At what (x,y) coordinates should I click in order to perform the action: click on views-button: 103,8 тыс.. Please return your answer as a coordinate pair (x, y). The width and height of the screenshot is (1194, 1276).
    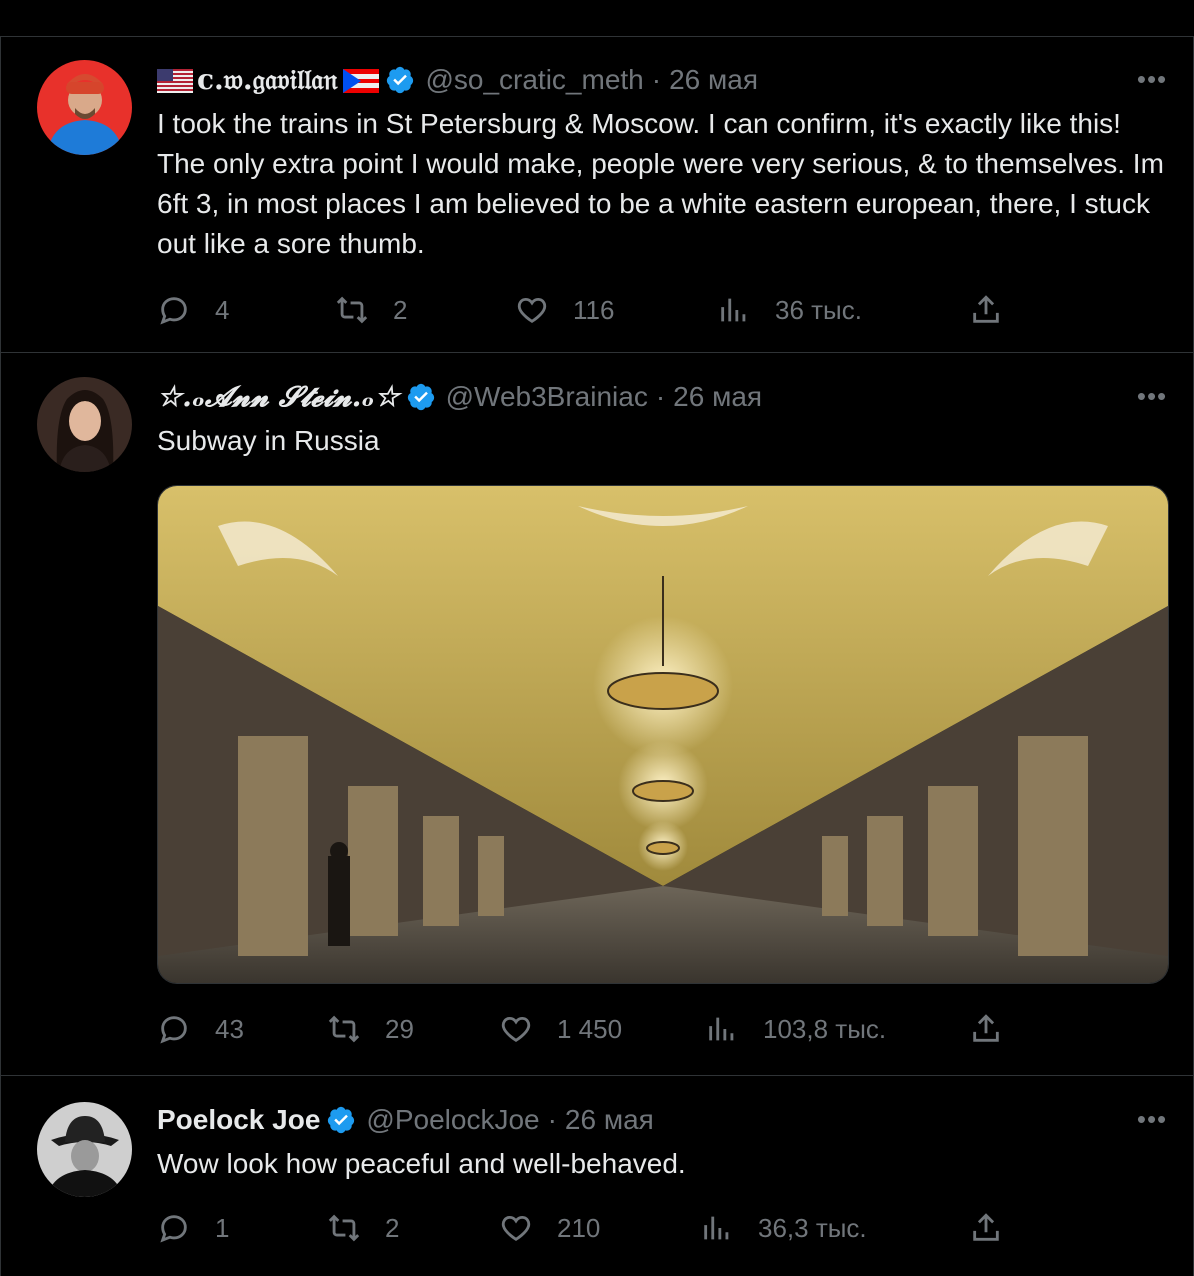
    Looking at the image, I should click on (795, 1029).